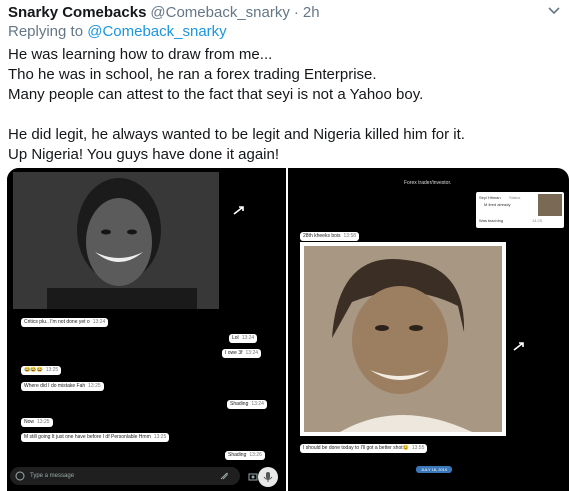 This screenshot has width=570, height=491. I want to click on message-text: 😂😂😂, so click(33, 370).